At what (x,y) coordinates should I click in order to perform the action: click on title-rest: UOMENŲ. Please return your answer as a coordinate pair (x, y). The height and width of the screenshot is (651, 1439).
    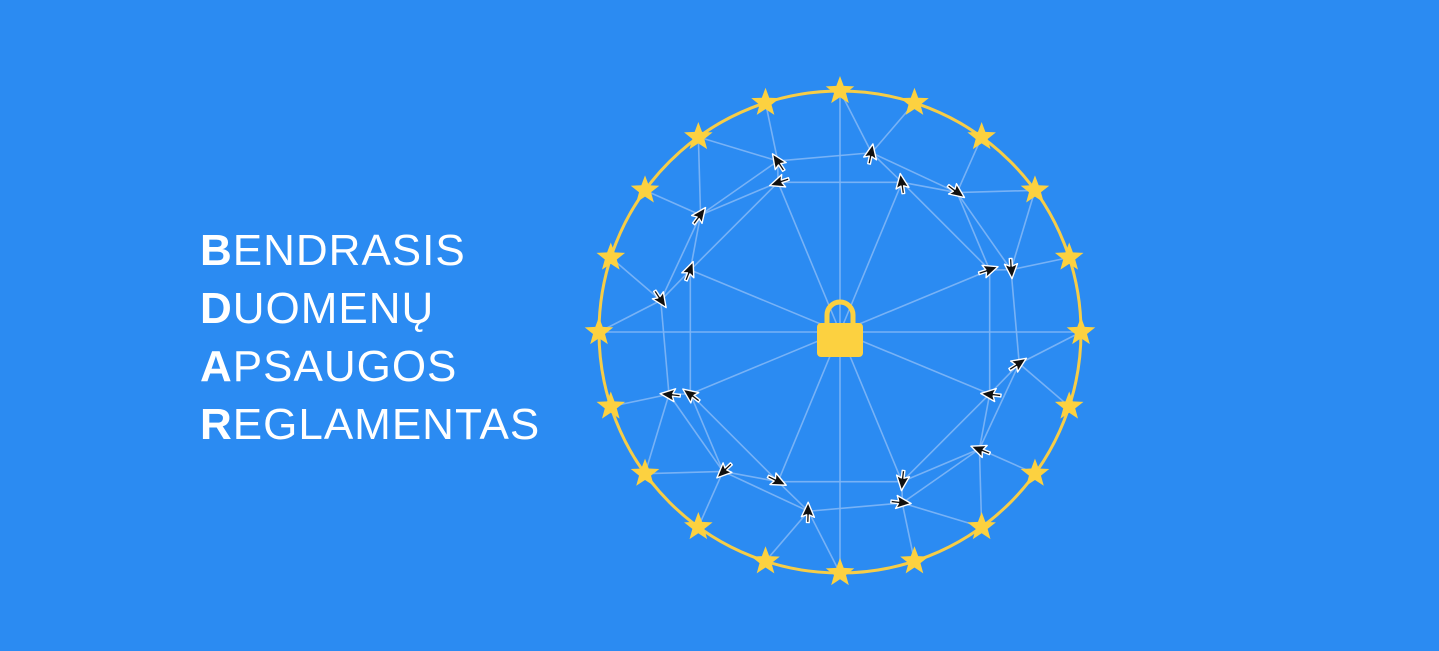
    Looking at the image, I should click on (333, 308).